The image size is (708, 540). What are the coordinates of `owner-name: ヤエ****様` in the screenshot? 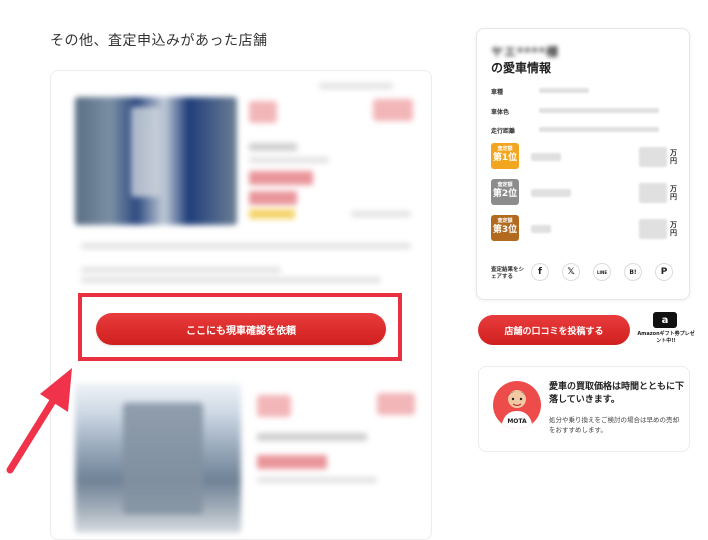 It's located at (525, 52).